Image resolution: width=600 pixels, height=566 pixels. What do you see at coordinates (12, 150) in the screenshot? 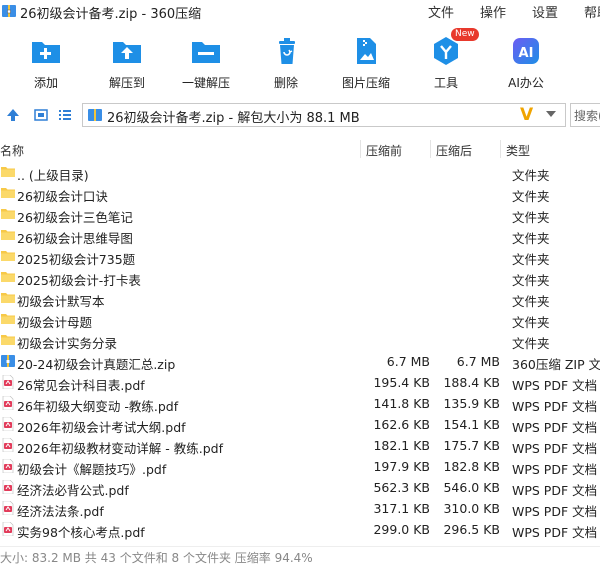
I see `column-name: 名称` at bounding box center [12, 150].